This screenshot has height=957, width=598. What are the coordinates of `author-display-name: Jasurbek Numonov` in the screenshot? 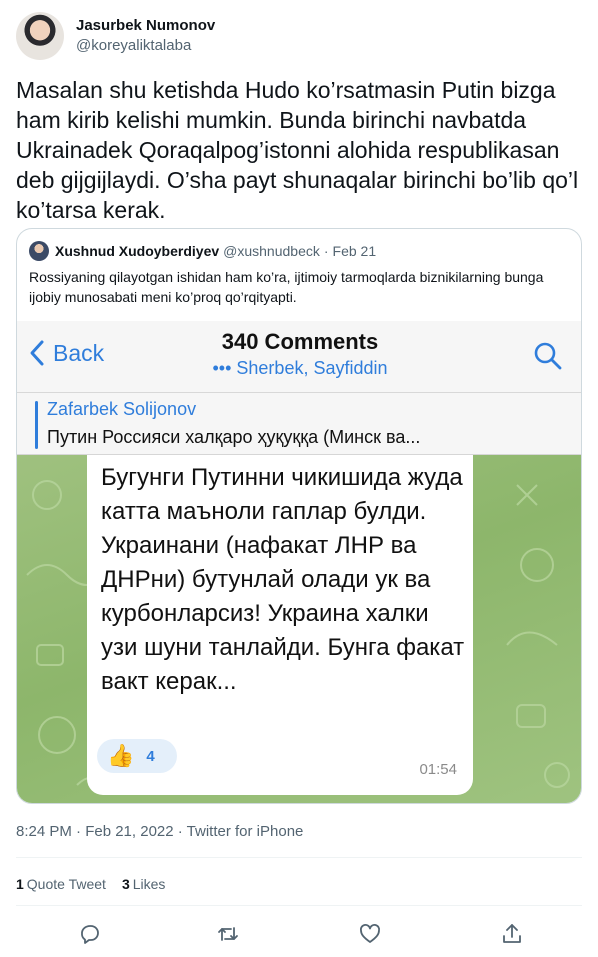 It's located at (145, 26).